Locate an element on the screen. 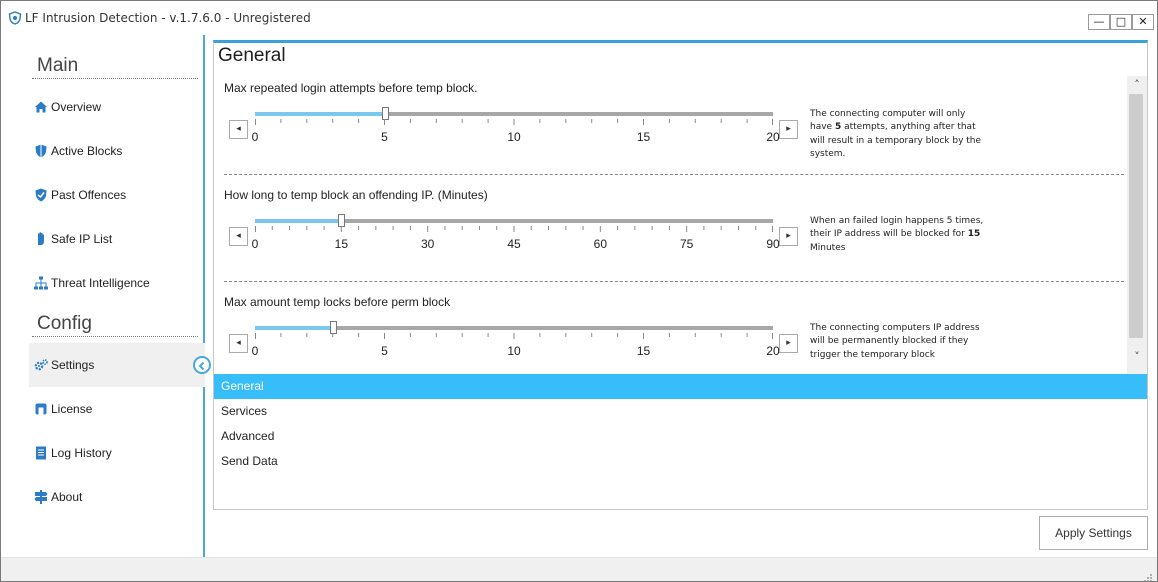 This screenshot has height=582, width=1158. tick-label: 90 is located at coordinates (773, 244).